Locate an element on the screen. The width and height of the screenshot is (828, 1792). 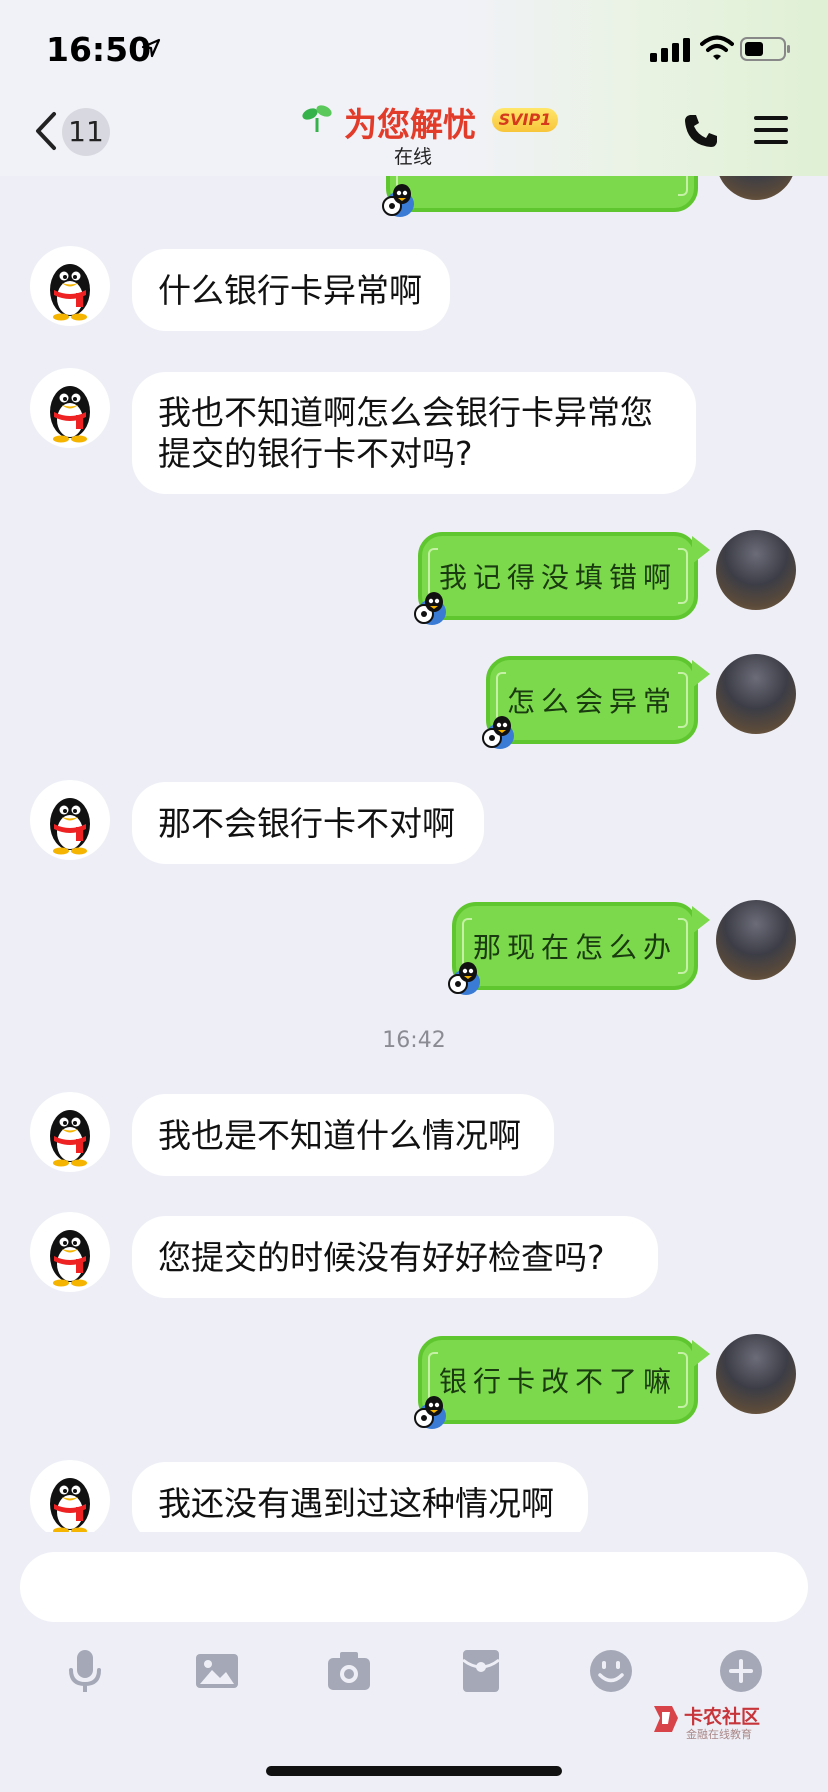
online-status: 在线 is located at coordinates (413, 157).